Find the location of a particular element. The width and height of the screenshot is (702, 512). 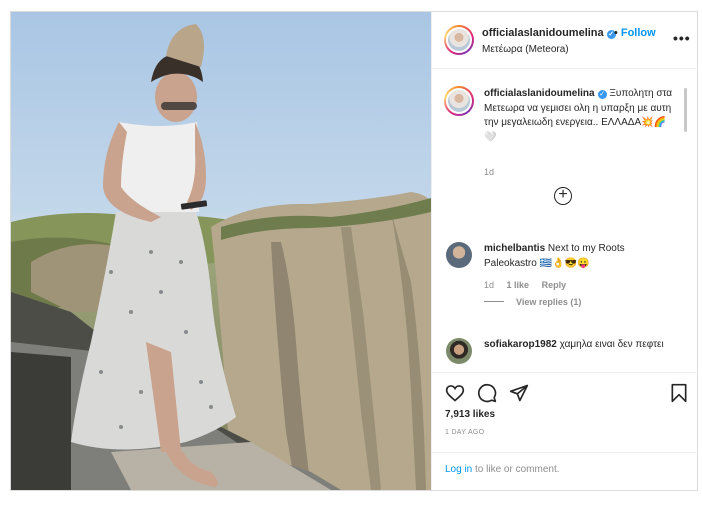

comment-username: sofiakarop1982 is located at coordinates (520, 344).